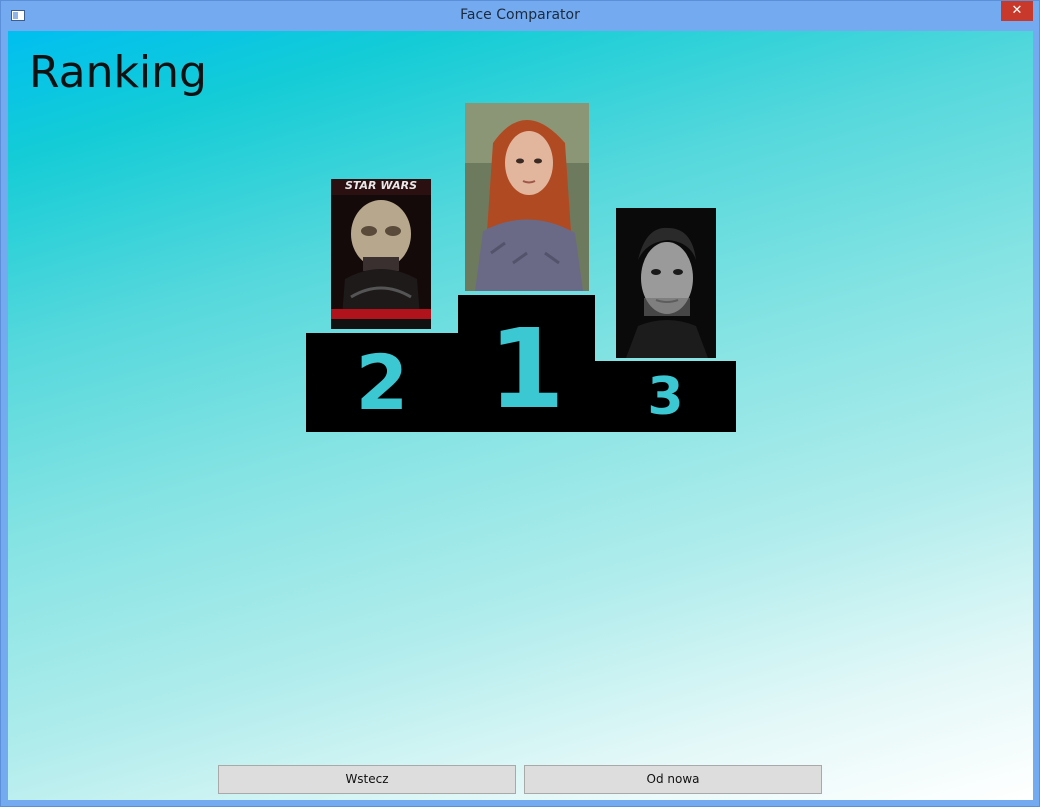  I want to click on rank-2-photo-image, so click(381, 254).